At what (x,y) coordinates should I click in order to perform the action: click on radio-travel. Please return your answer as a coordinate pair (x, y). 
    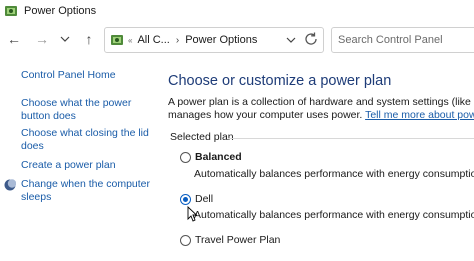
    Looking at the image, I should click on (185, 240).